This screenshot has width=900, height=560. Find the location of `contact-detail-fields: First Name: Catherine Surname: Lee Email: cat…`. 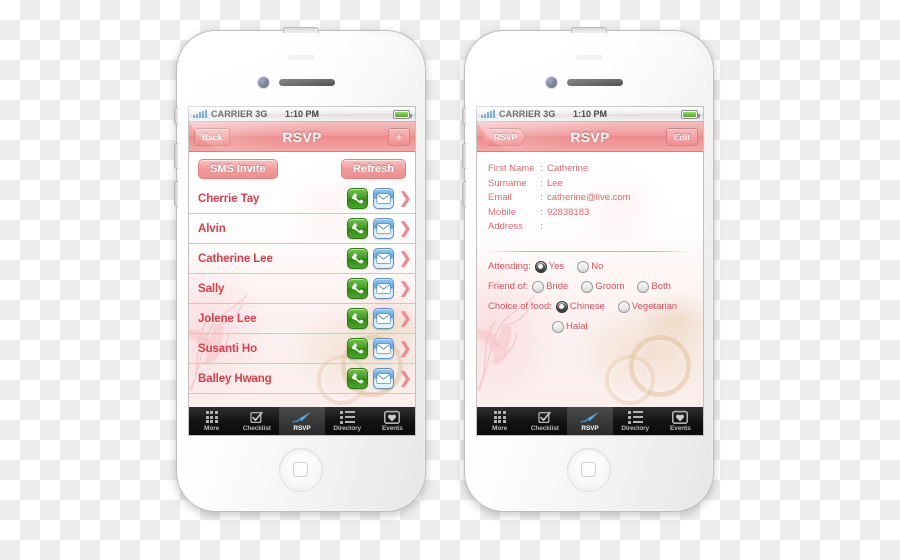

contact-detail-fields: First Name: Catherine Surname: Lee Email: cat… is located at coordinates (590, 193).